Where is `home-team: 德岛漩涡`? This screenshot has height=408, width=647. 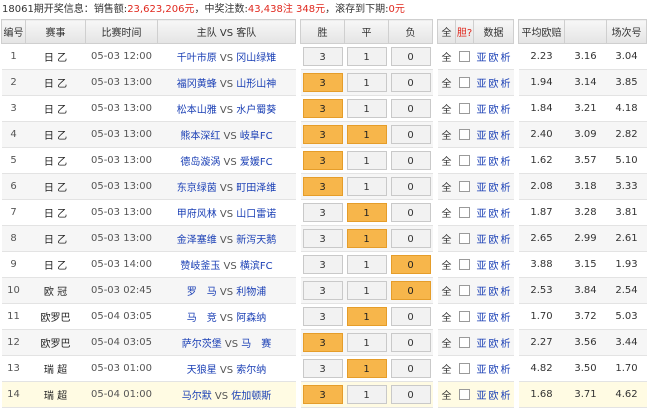 home-team: 德岛漩涡 is located at coordinates (200, 162).